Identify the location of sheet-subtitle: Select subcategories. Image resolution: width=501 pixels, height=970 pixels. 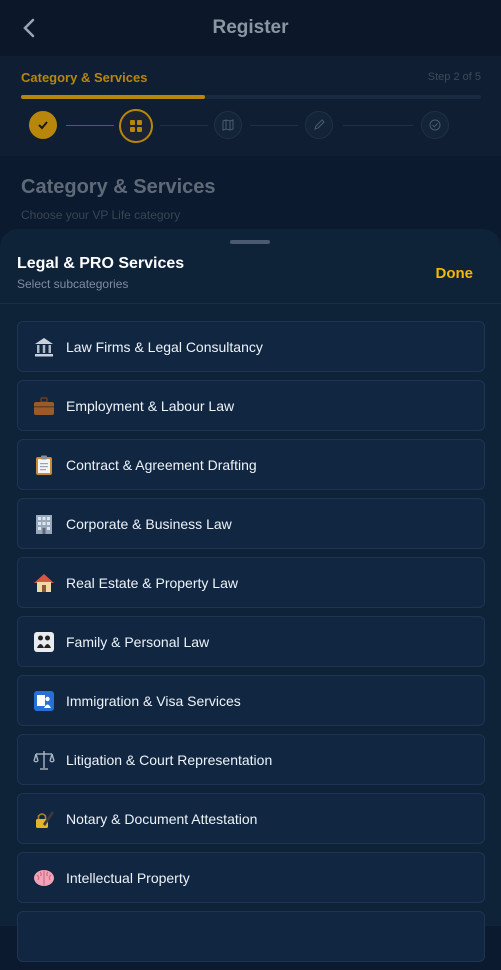
(73, 284).